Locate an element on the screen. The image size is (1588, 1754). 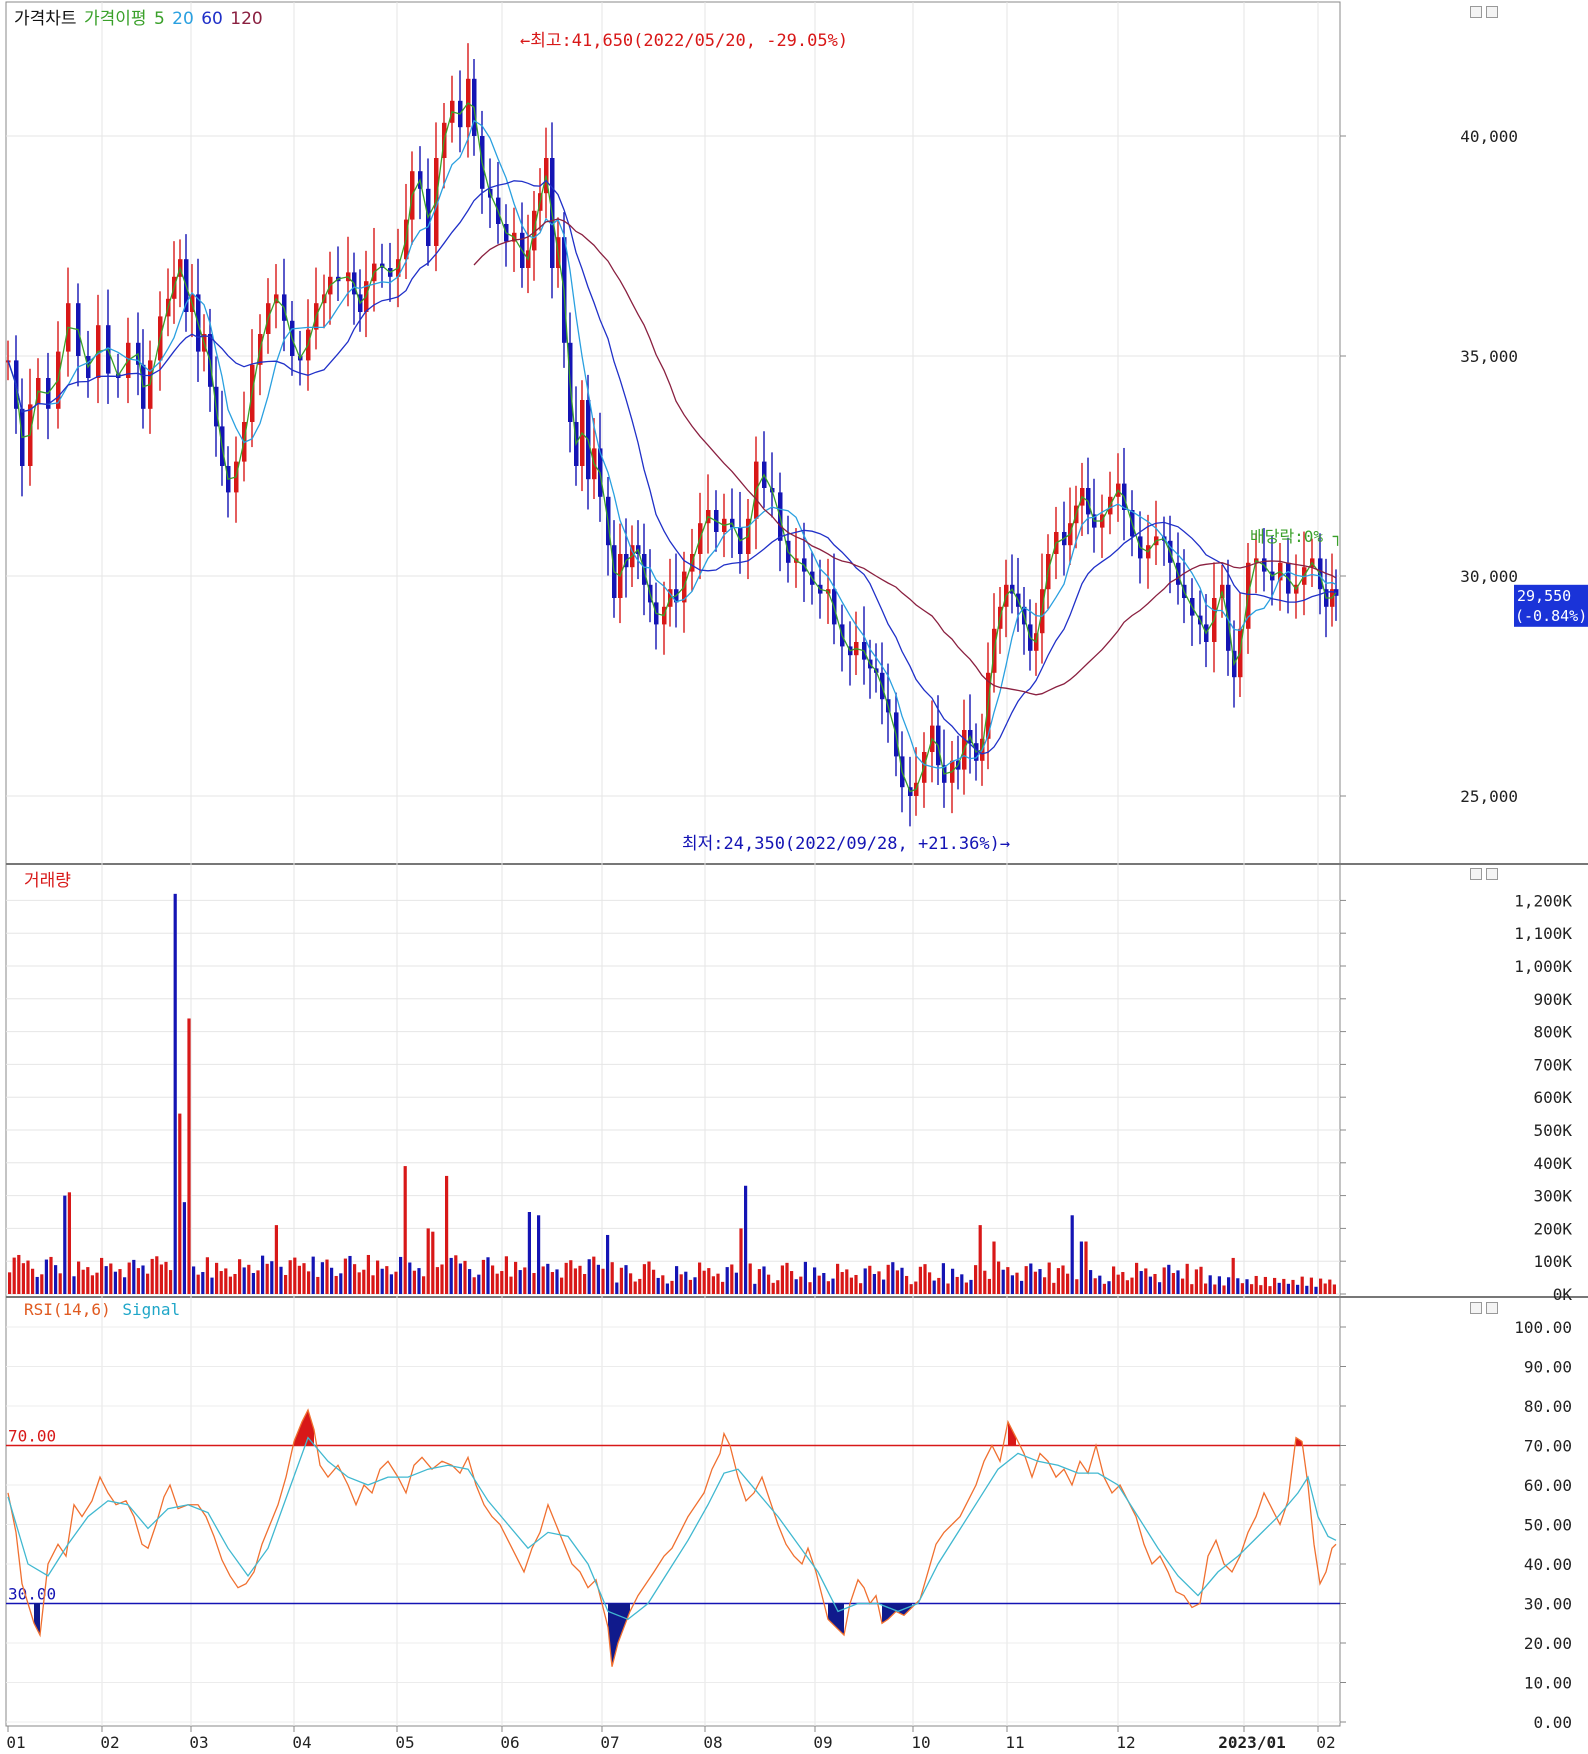
rsi-tick-label: 80.00 is located at coordinates (1548, 1406).